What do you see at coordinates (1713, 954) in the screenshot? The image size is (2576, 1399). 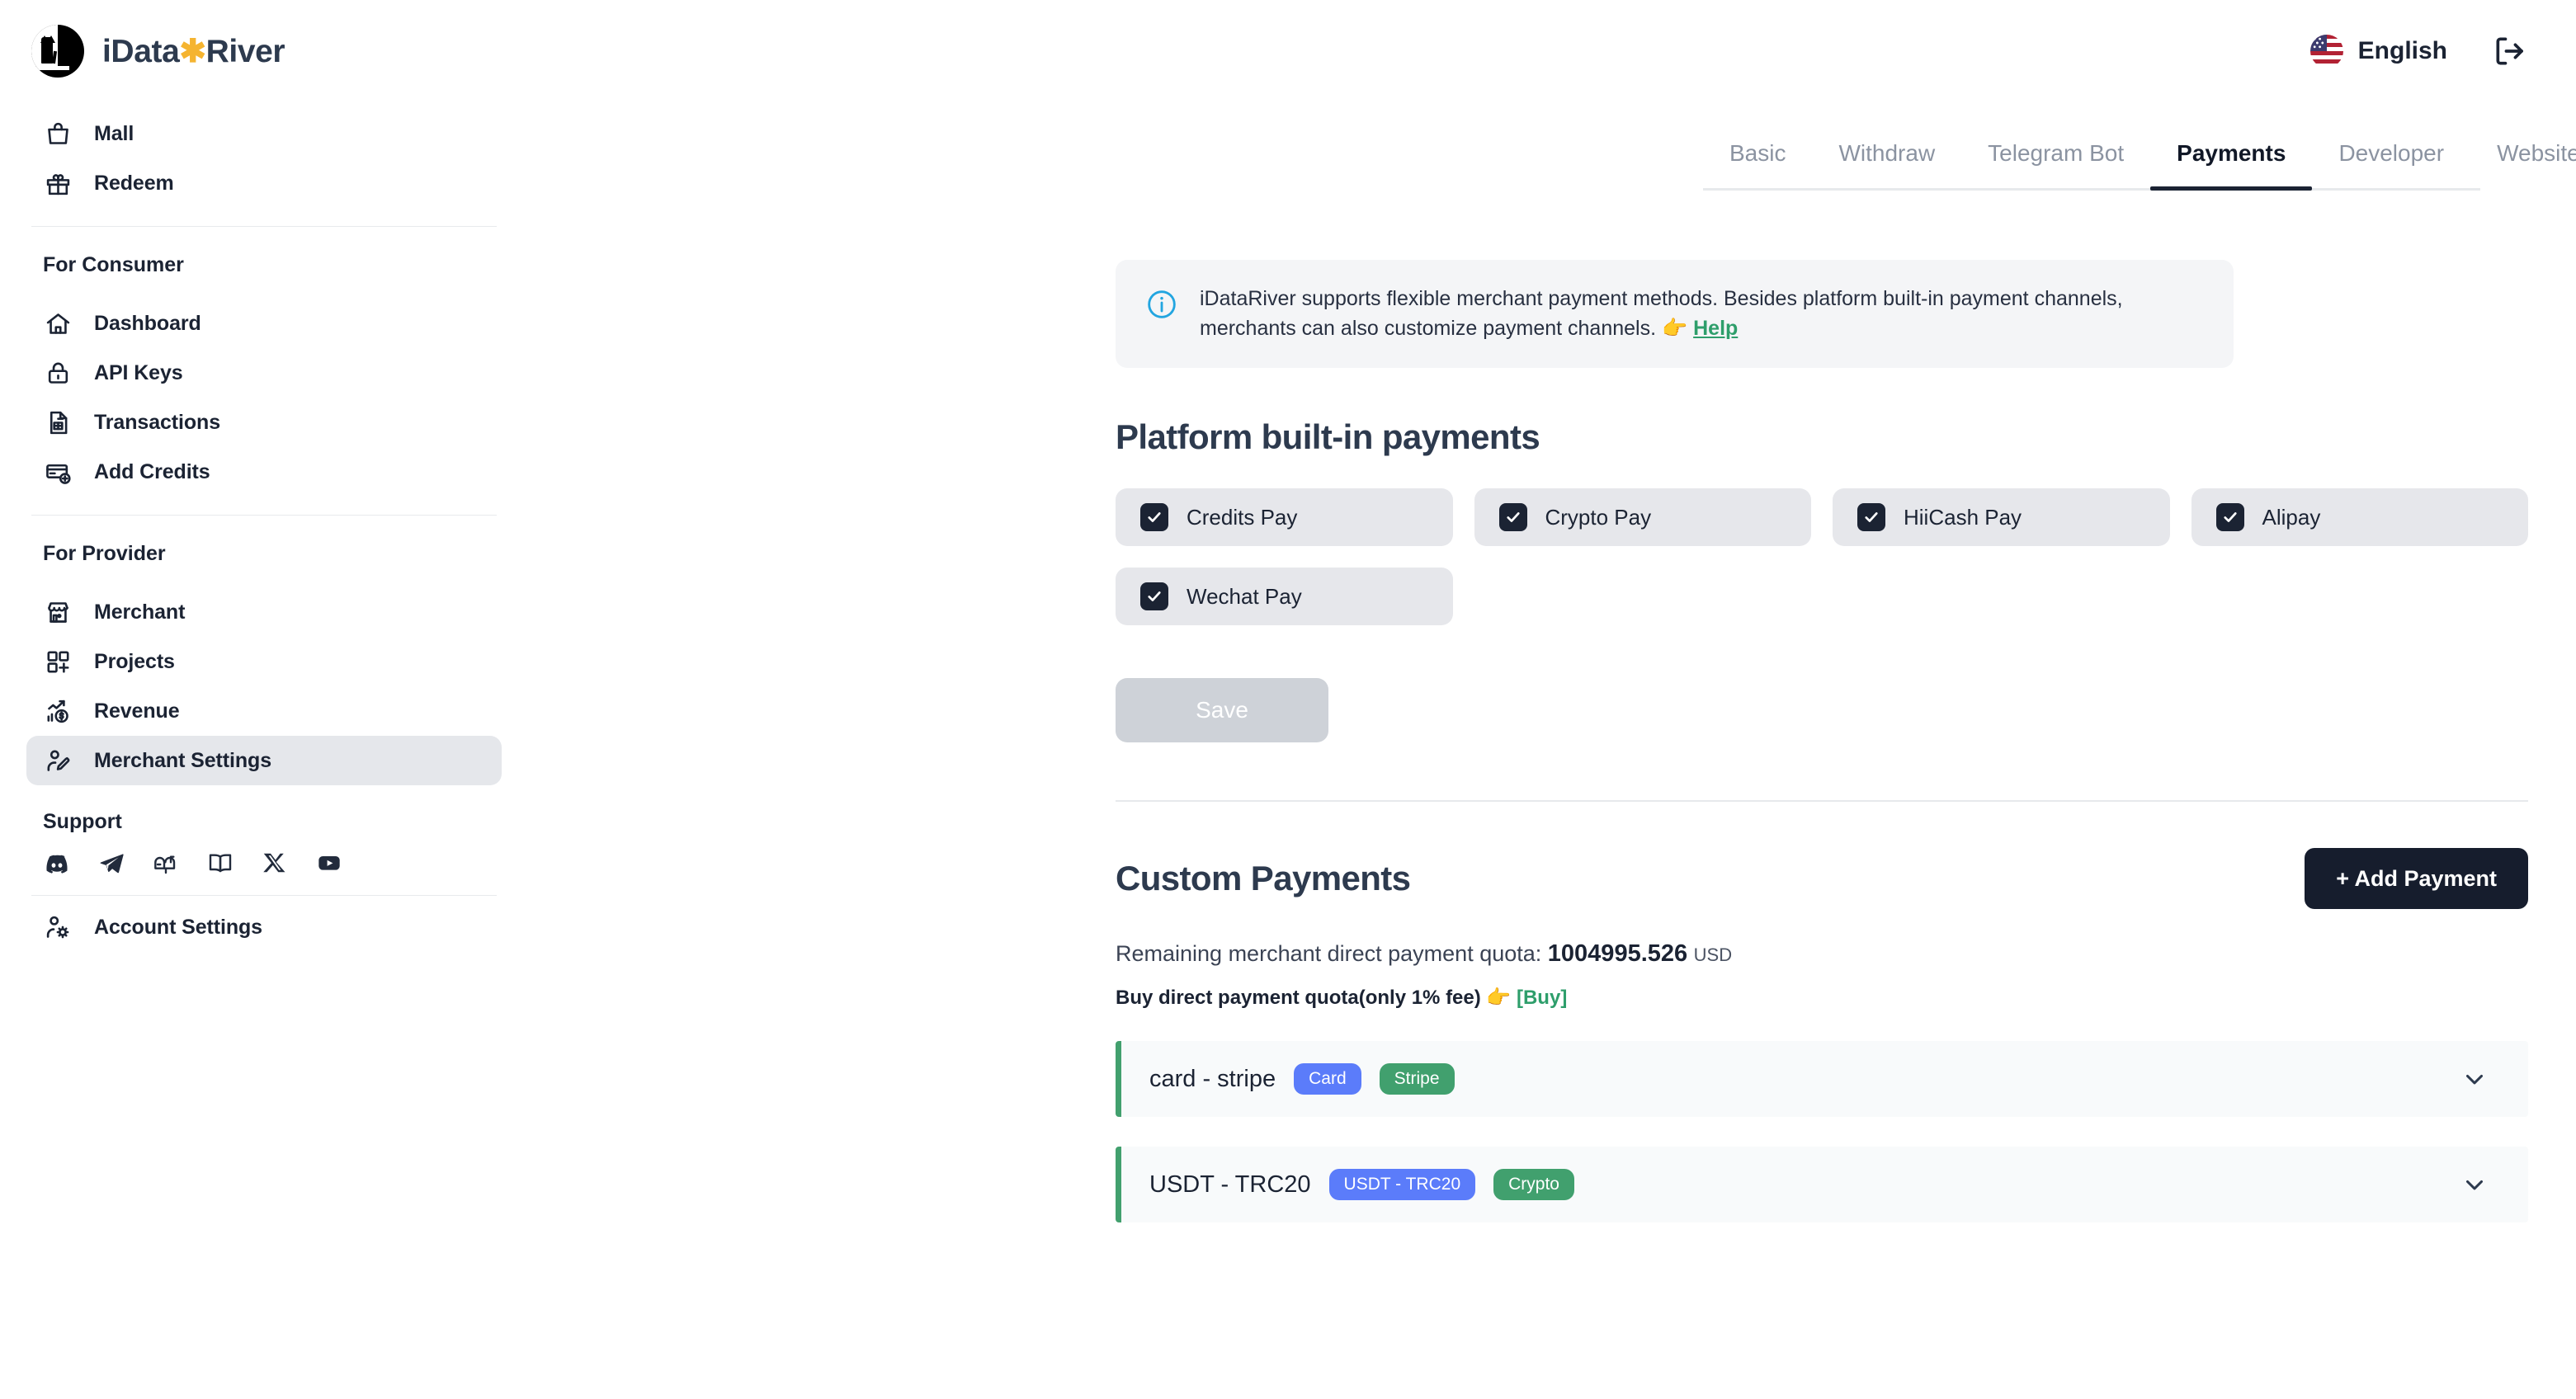 I see `quota-currency: USD` at bounding box center [1713, 954].